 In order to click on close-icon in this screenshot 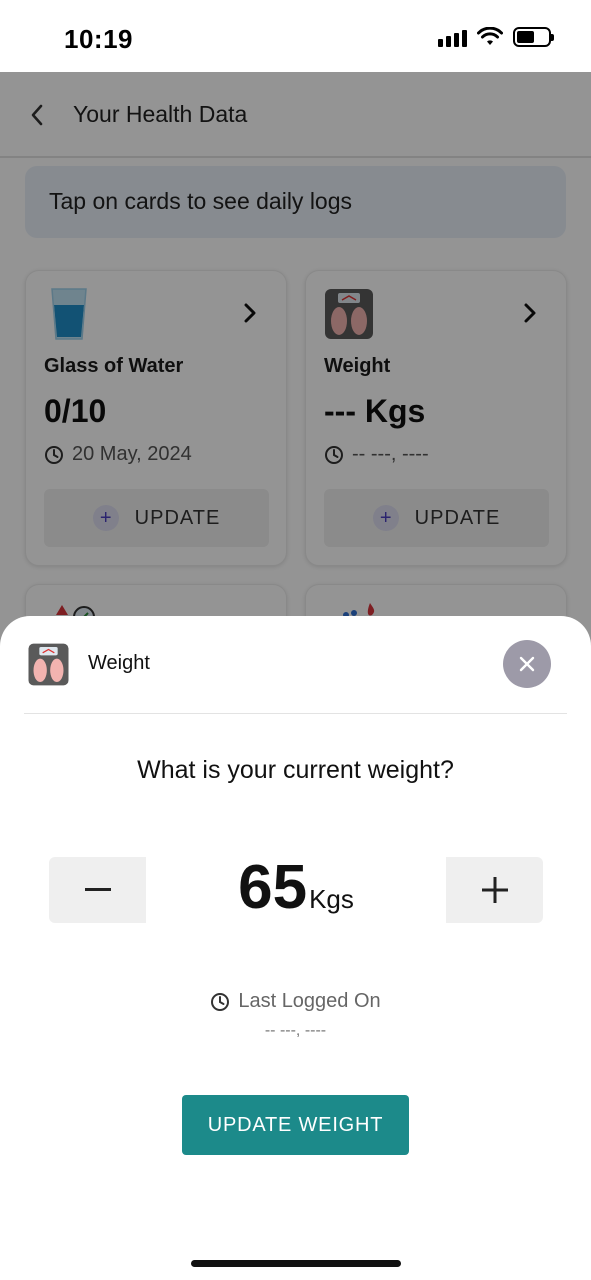, I will do `click(527, 664)`.